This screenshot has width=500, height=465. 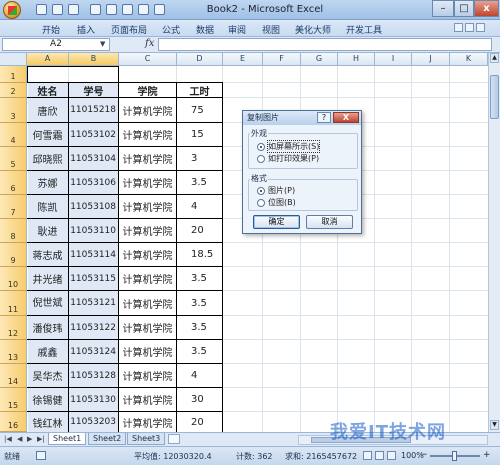 I want to click on normal-view-icon, so click(x=367, y=455).